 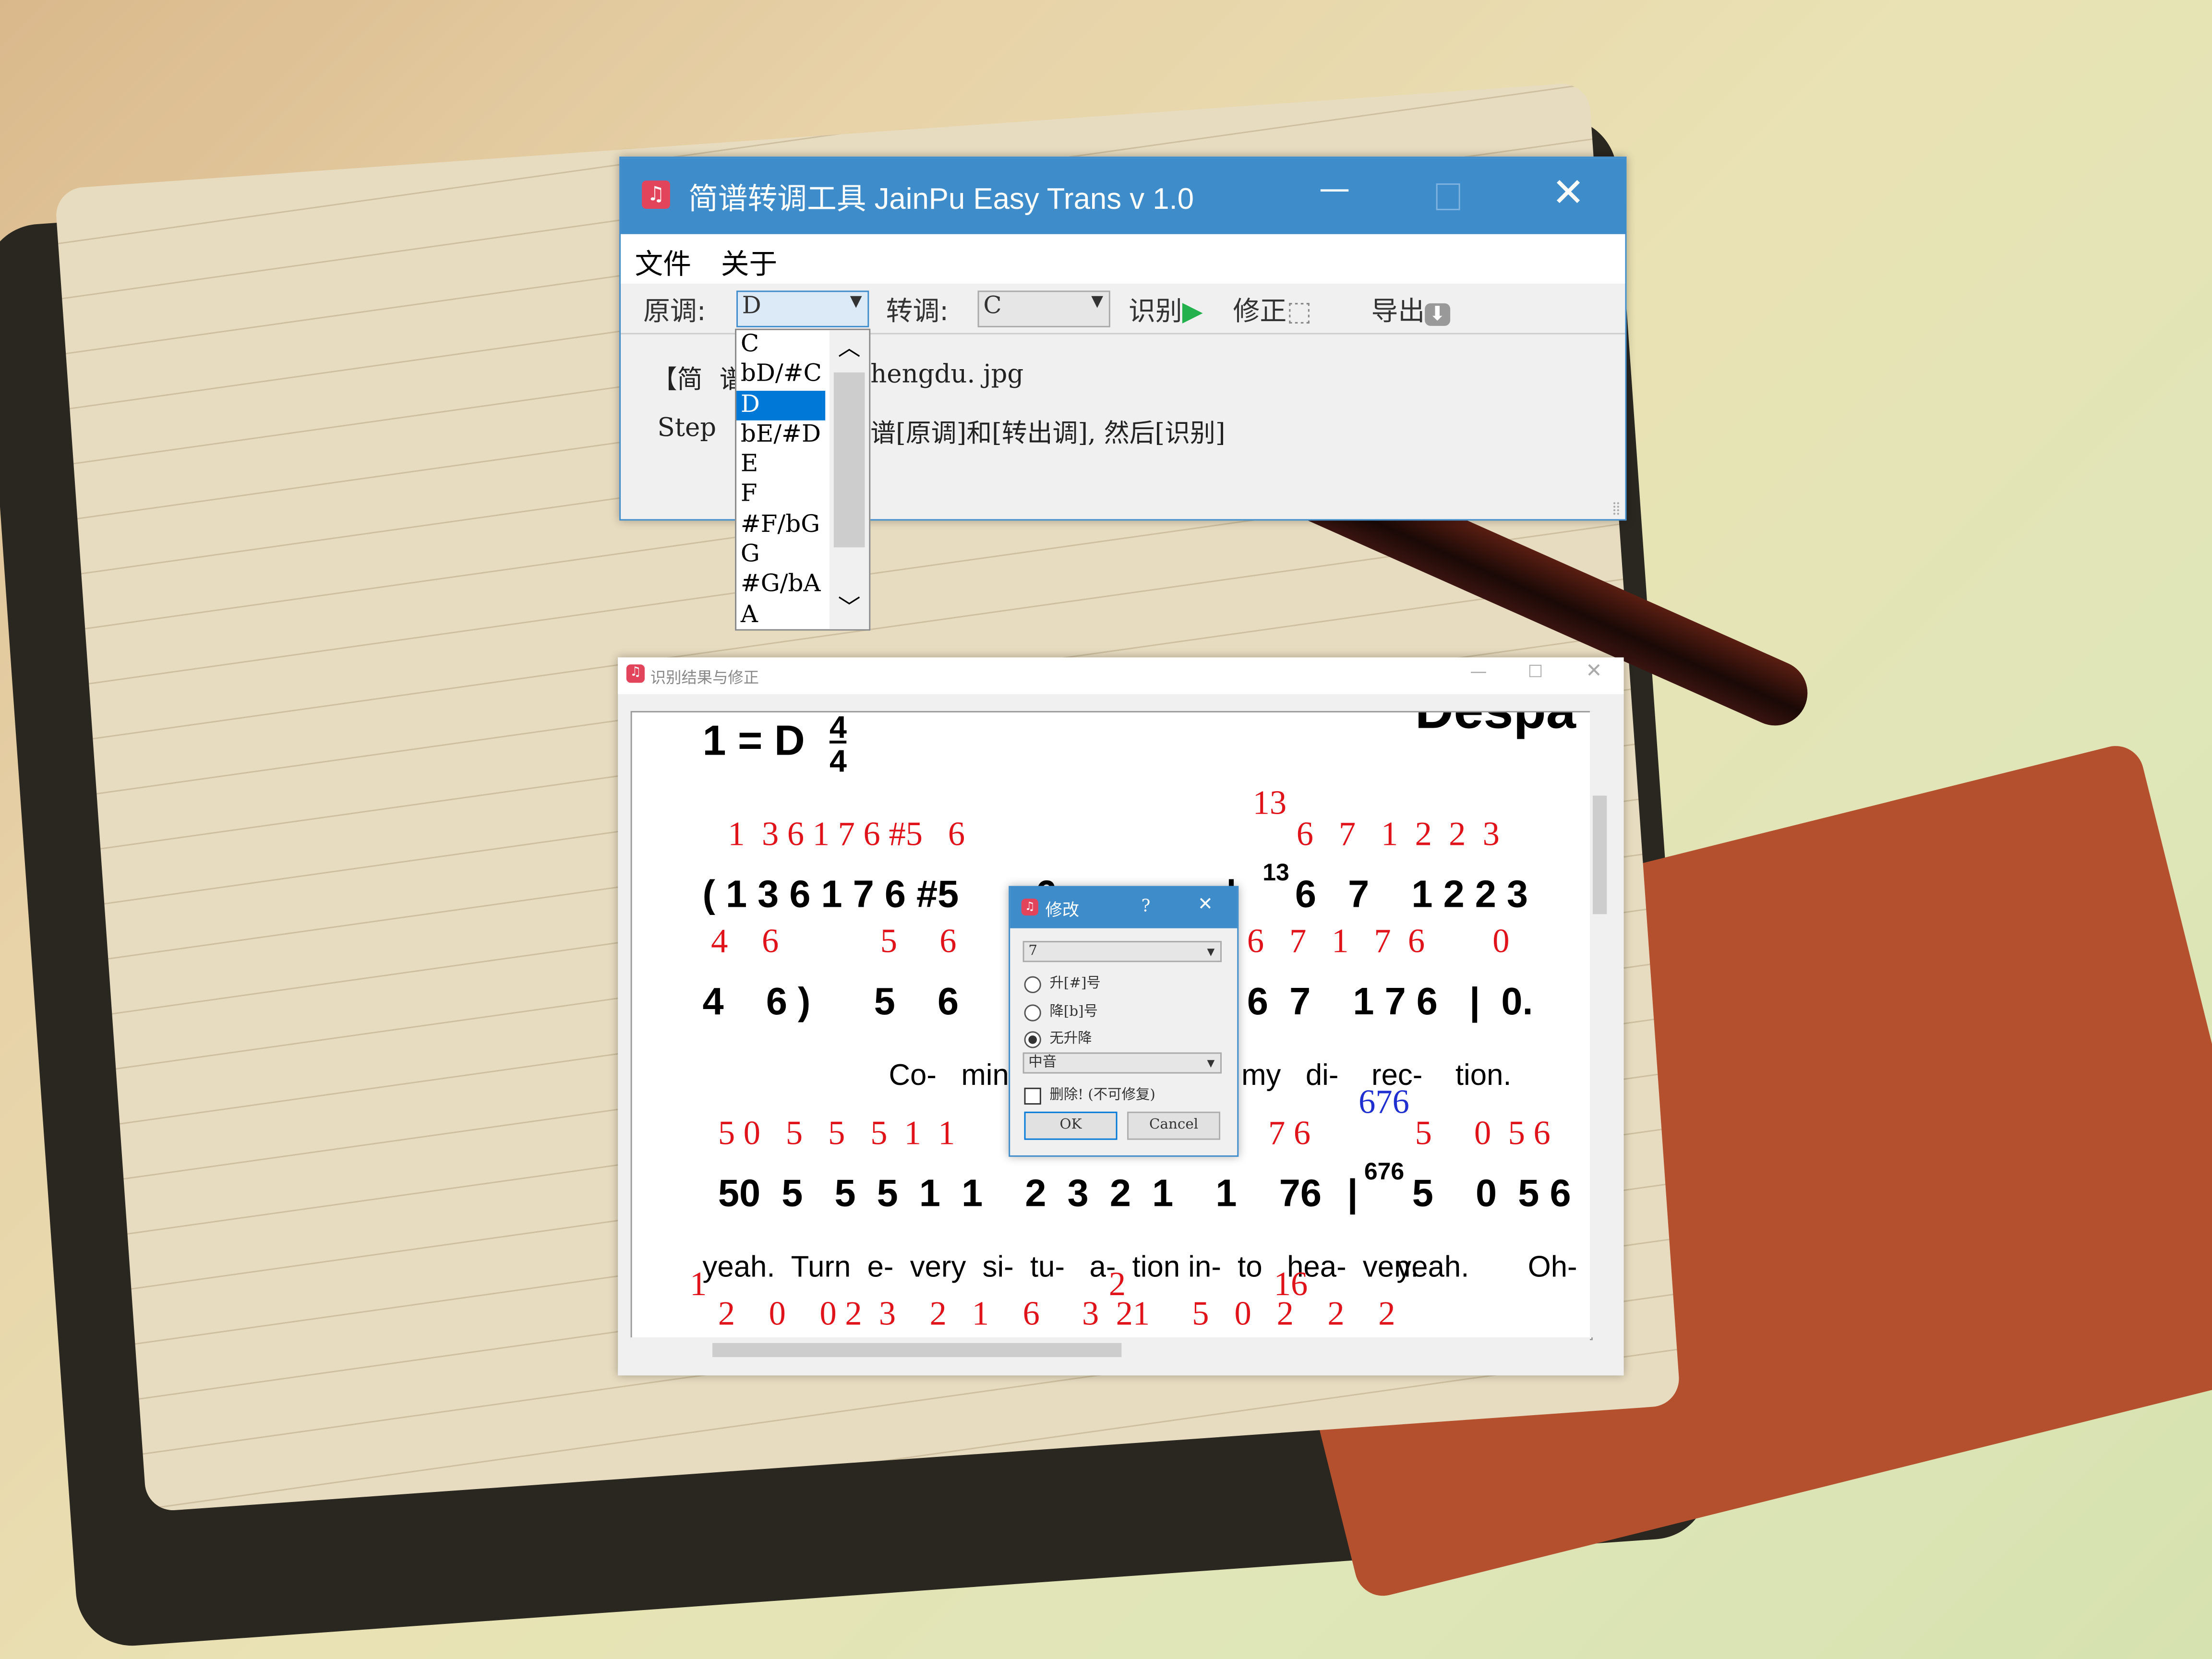 What do you see at coordinates (1291, 1285) in the screenshot?
I see `transposed-note: 16` at bounding box center [1291, 1285].